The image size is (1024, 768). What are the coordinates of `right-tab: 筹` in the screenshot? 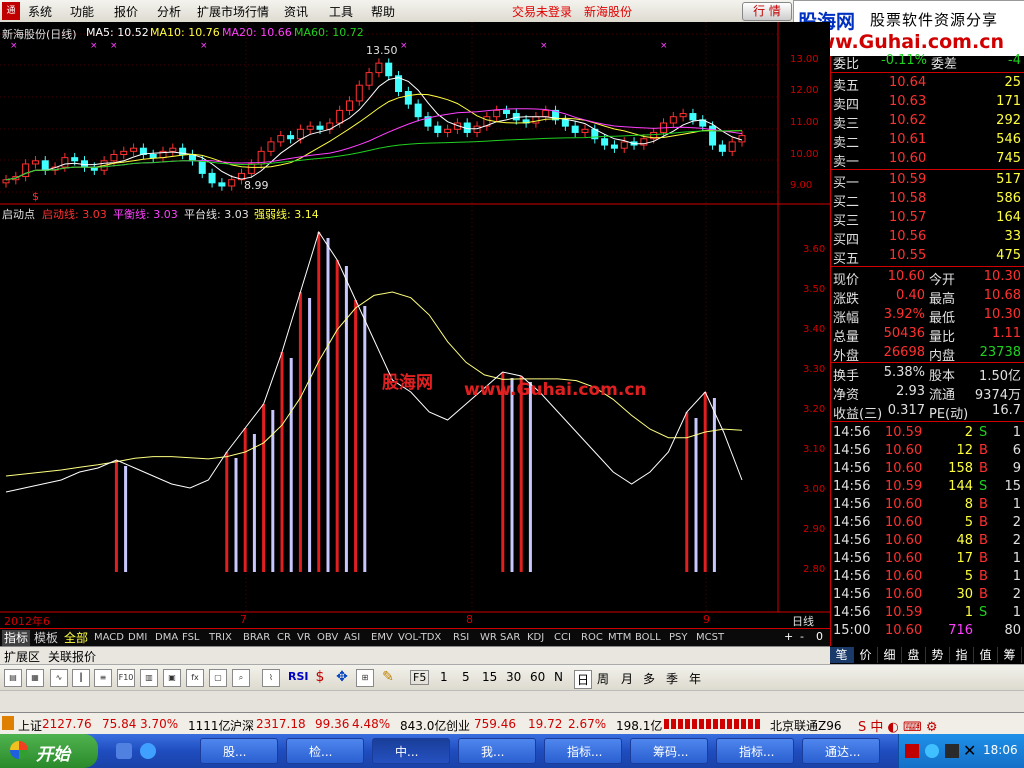 It's located at (1010, 655).